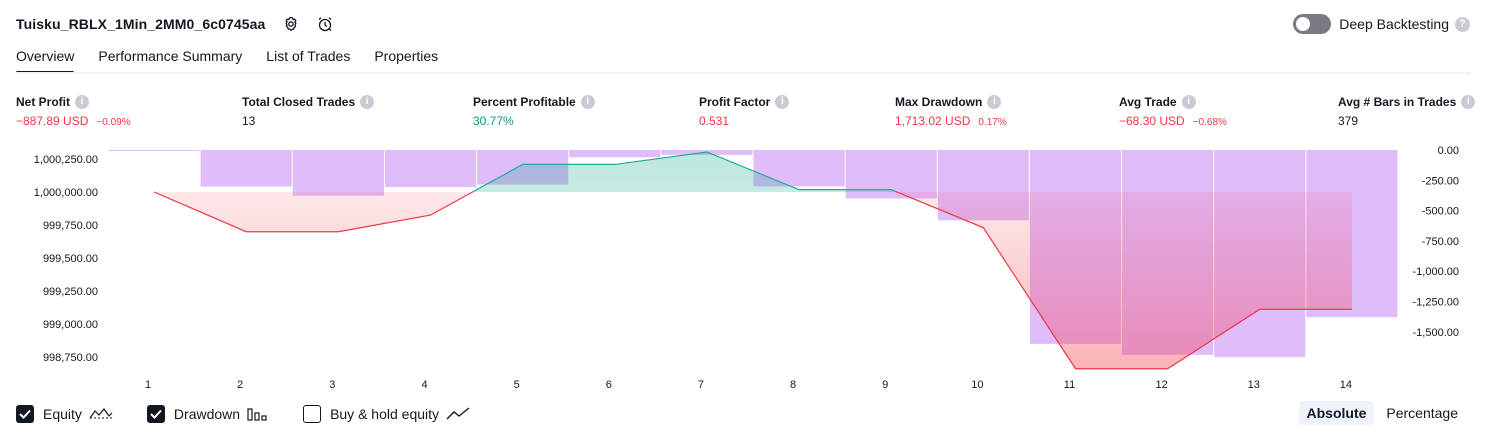  I want to click on metric-percent: −0.09%, so click(113, 122).